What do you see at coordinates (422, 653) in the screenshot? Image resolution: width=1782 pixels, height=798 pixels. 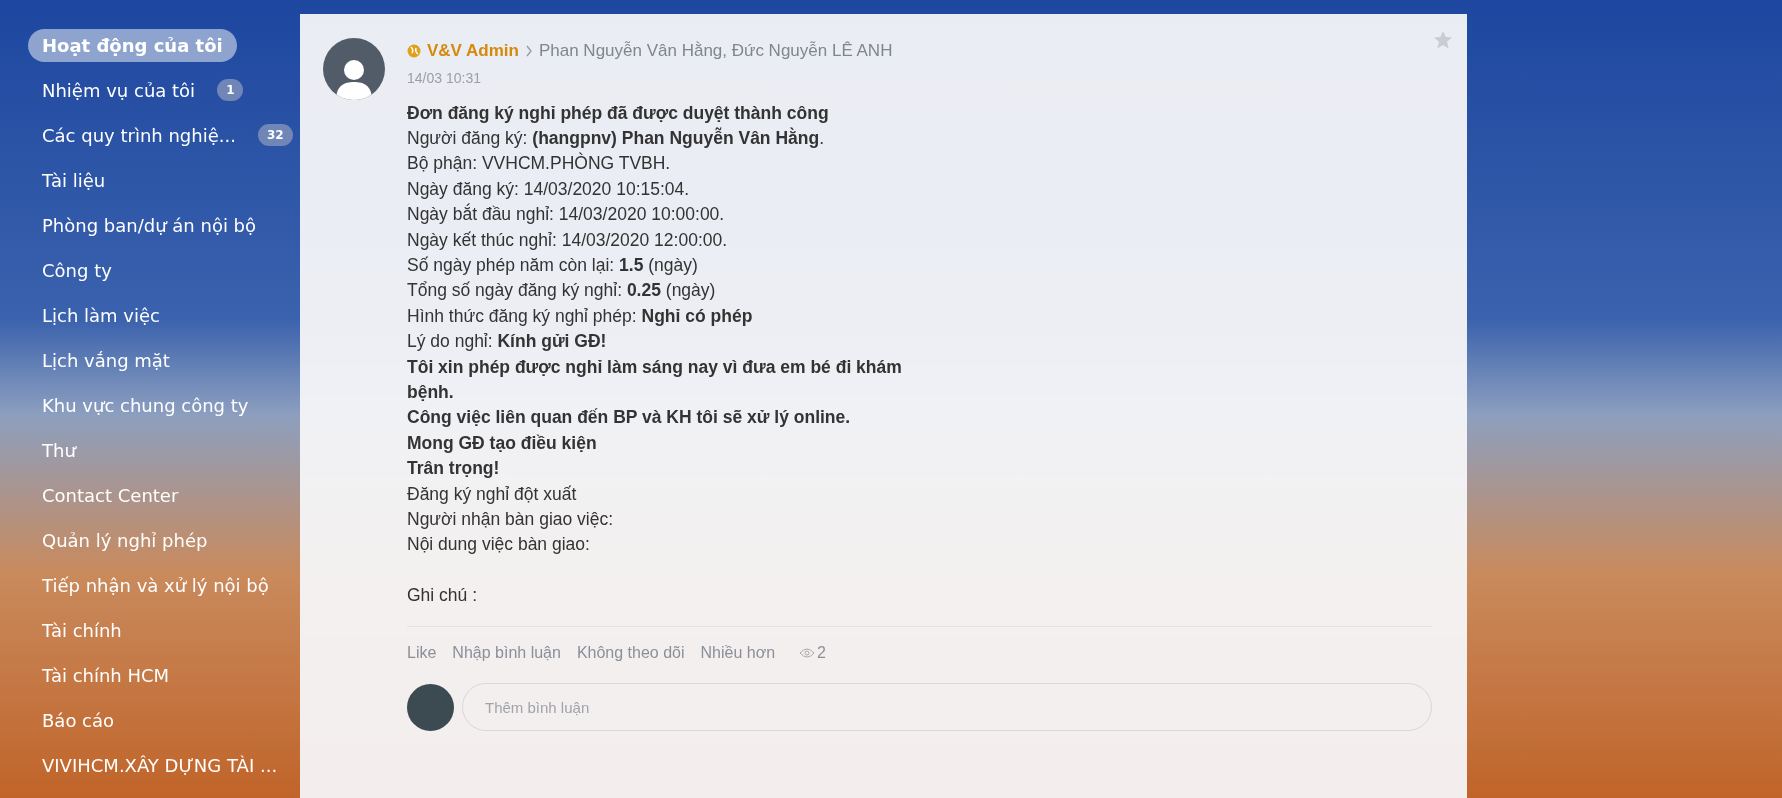 I see `action-link: Like` at bounding box center [422, 653].